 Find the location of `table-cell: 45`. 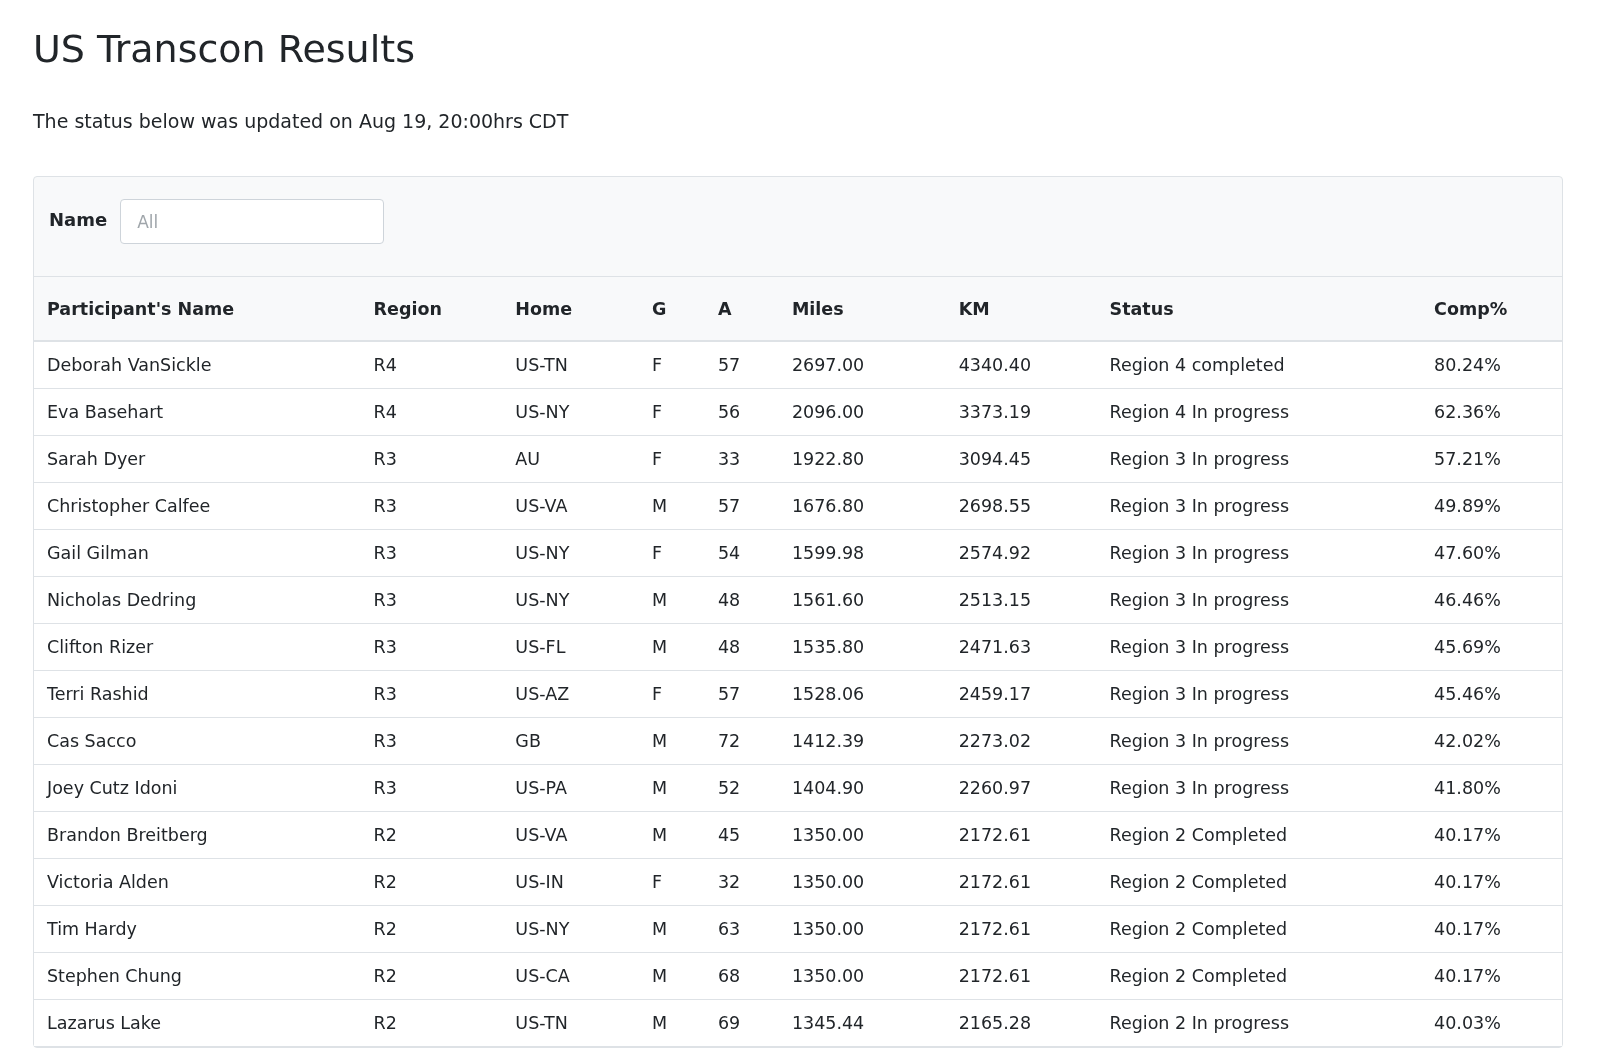

table-cell: 45 is located at coordinates (741, 834).